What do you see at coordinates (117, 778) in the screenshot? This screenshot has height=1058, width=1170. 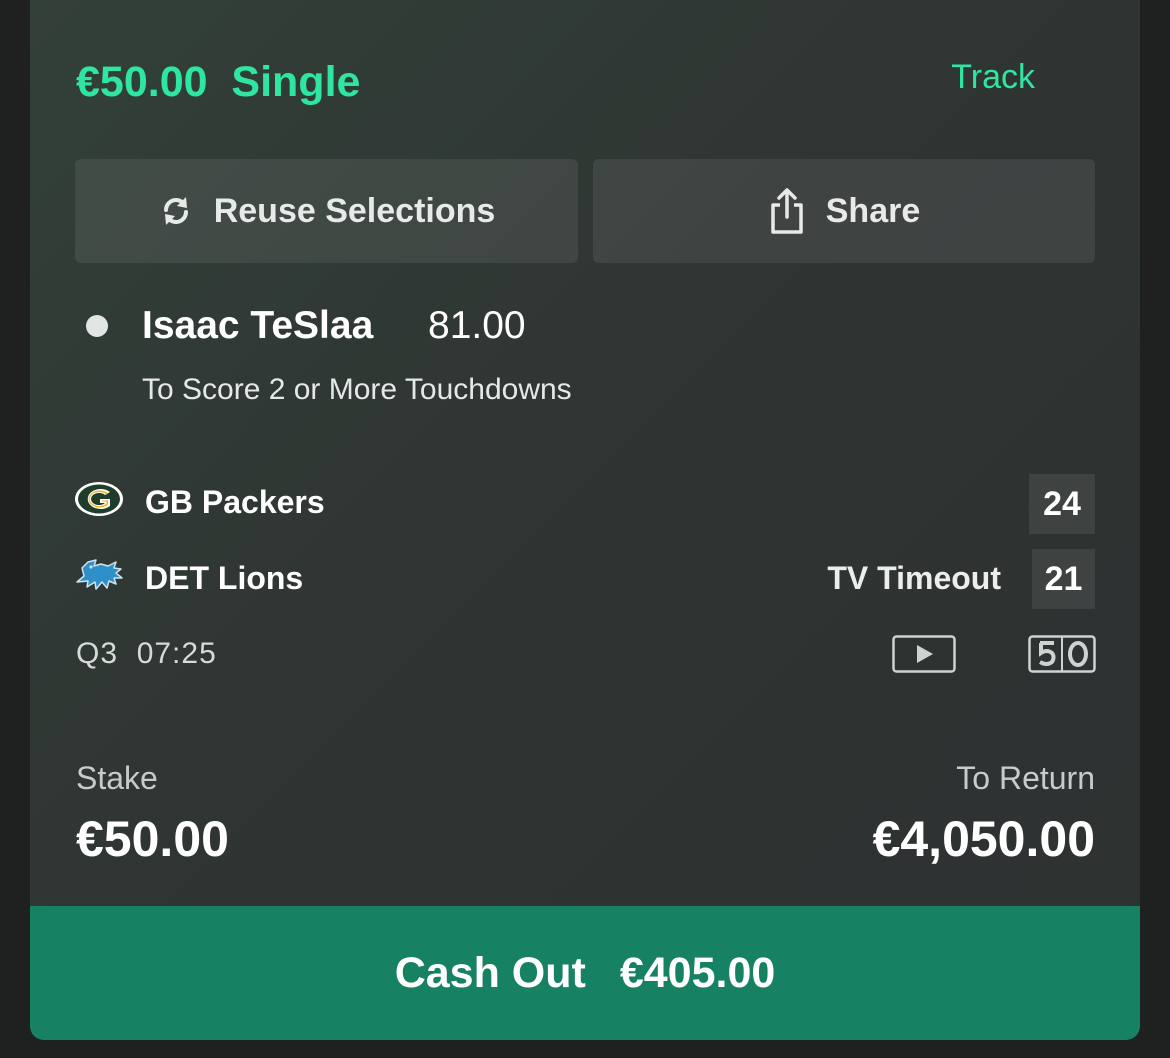 I see `stake-label: Stake` at bounding box center [117, 778].